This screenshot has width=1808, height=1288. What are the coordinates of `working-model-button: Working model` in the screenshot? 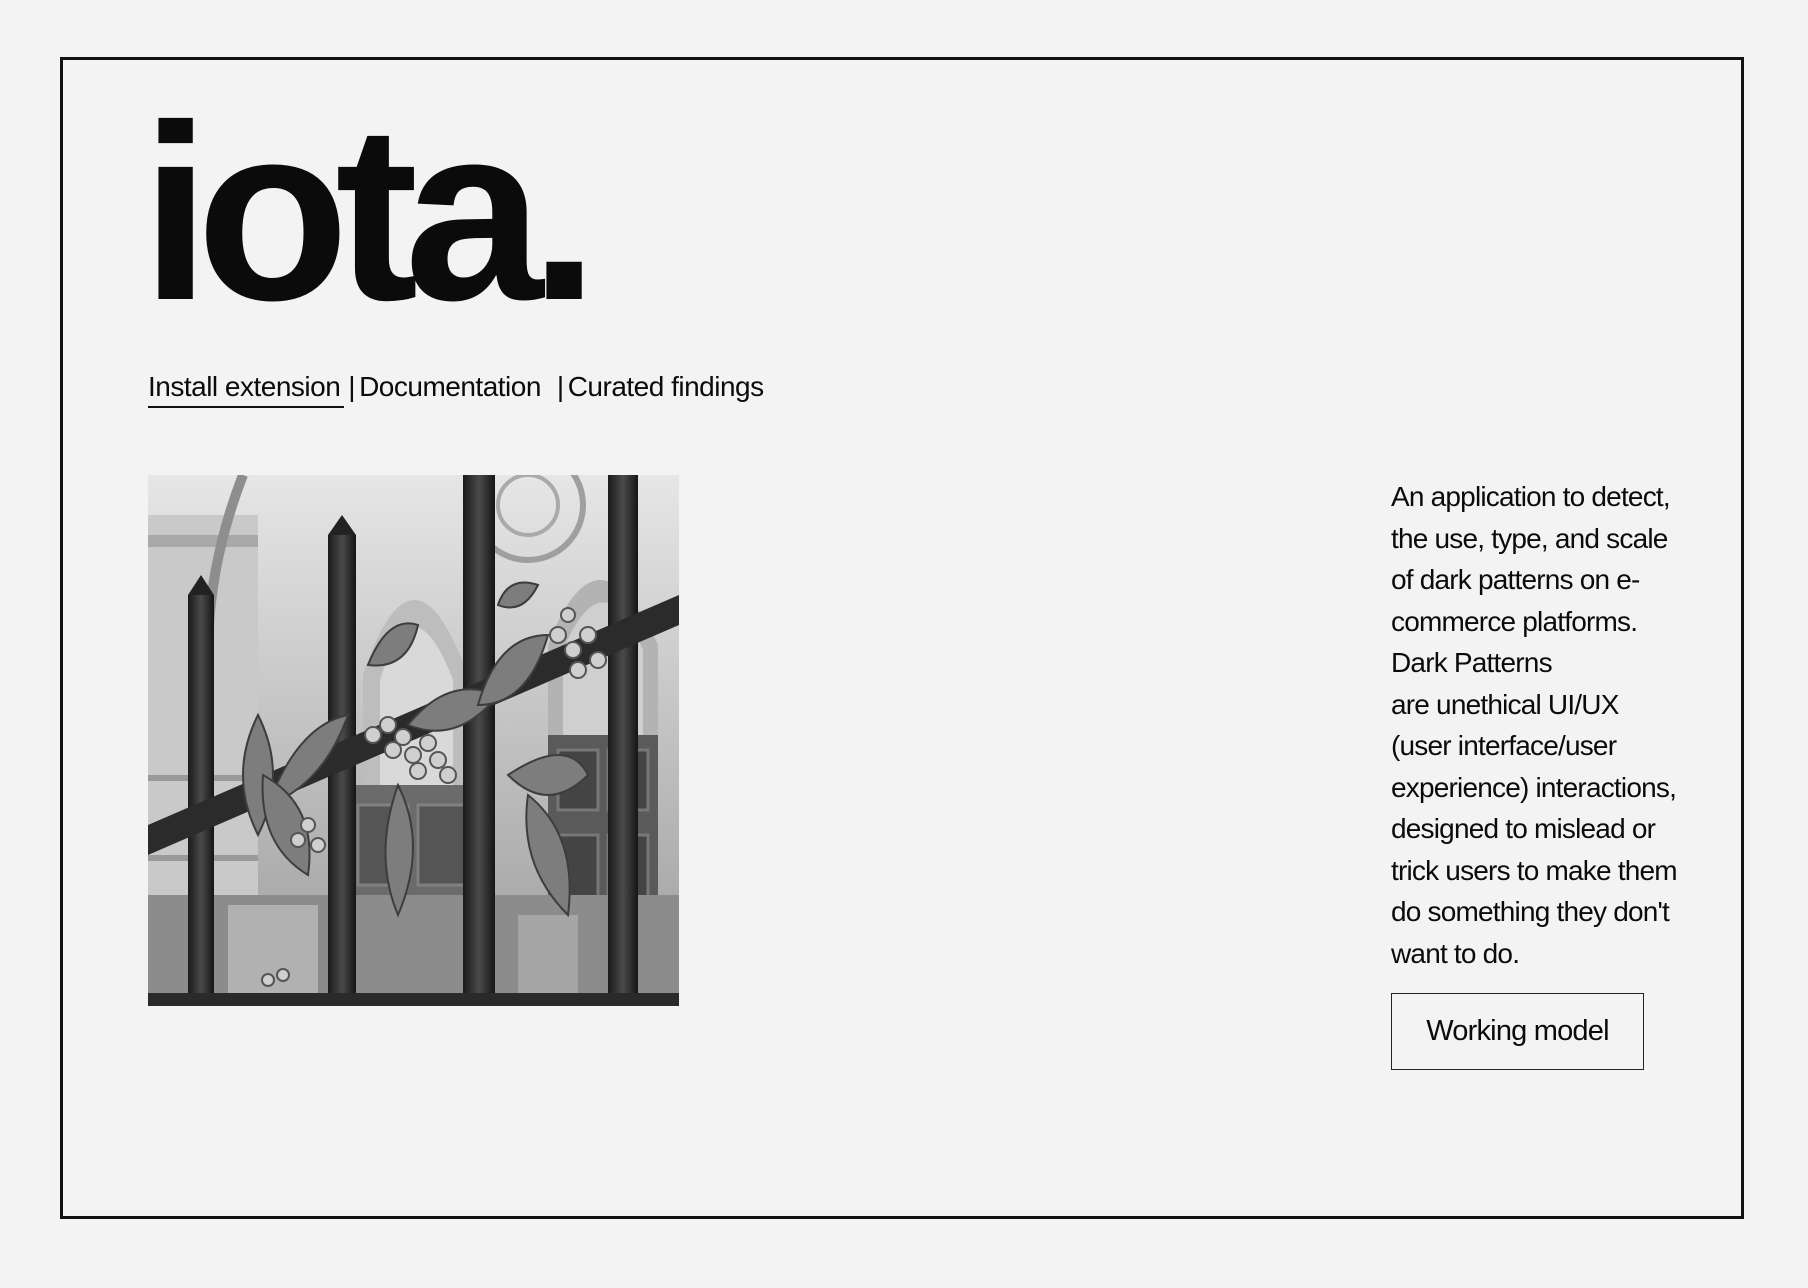 It's located at (1517, 1031).